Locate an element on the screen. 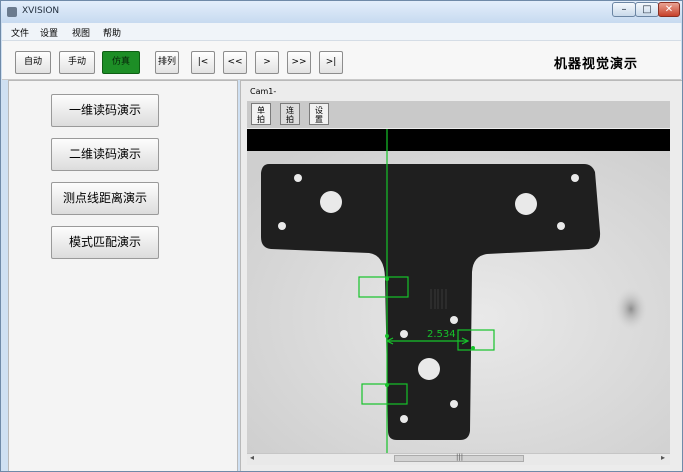 The image size is (683, 472). scrollbar-grip: ||| is located at coordinates (460, 457).